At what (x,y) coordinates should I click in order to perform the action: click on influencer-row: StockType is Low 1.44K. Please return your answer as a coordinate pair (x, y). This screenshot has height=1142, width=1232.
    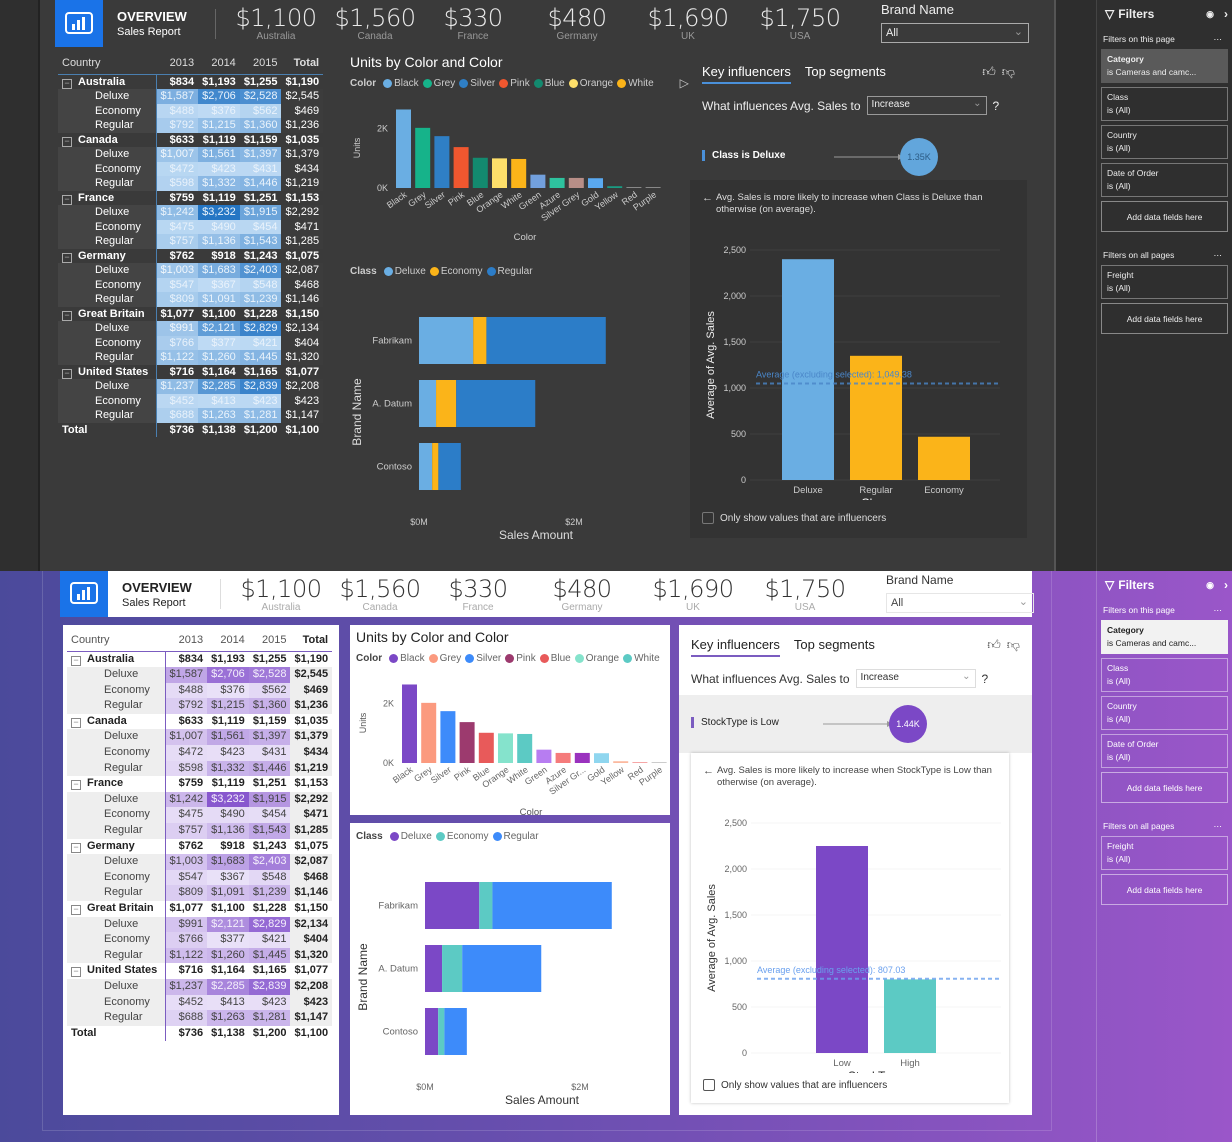
    Looking at the image, I should click on (855, 724).